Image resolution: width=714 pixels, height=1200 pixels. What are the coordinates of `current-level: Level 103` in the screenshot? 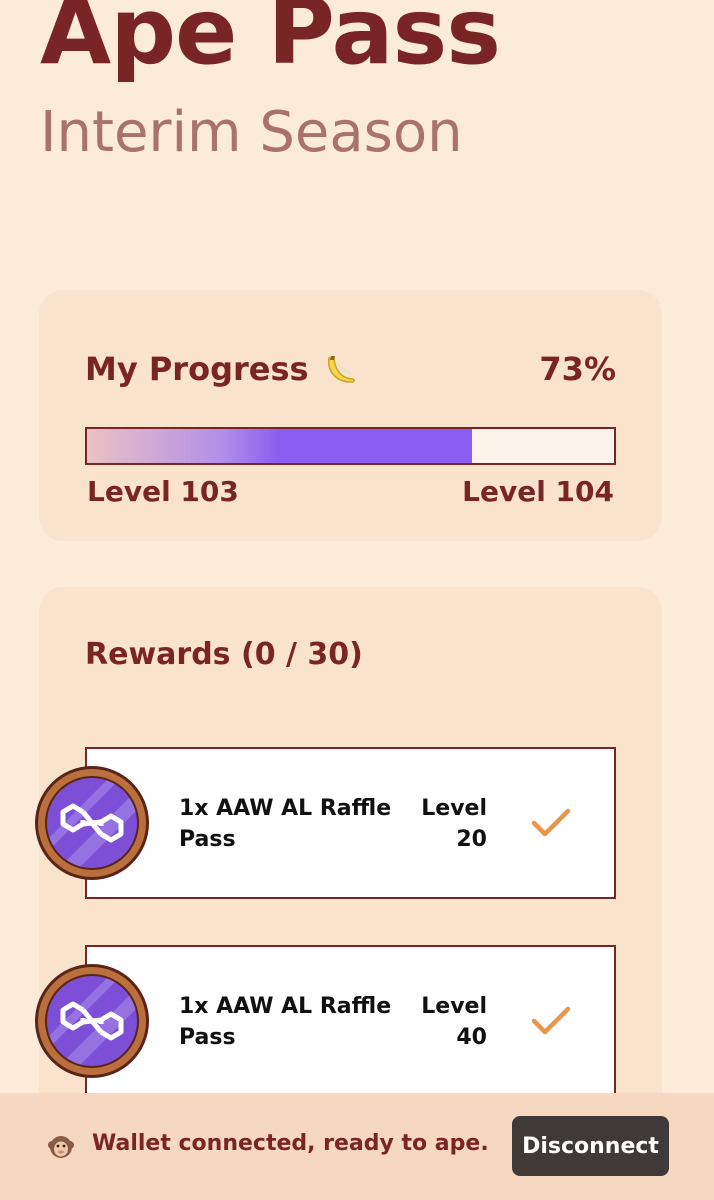 It's located at (163, 491).